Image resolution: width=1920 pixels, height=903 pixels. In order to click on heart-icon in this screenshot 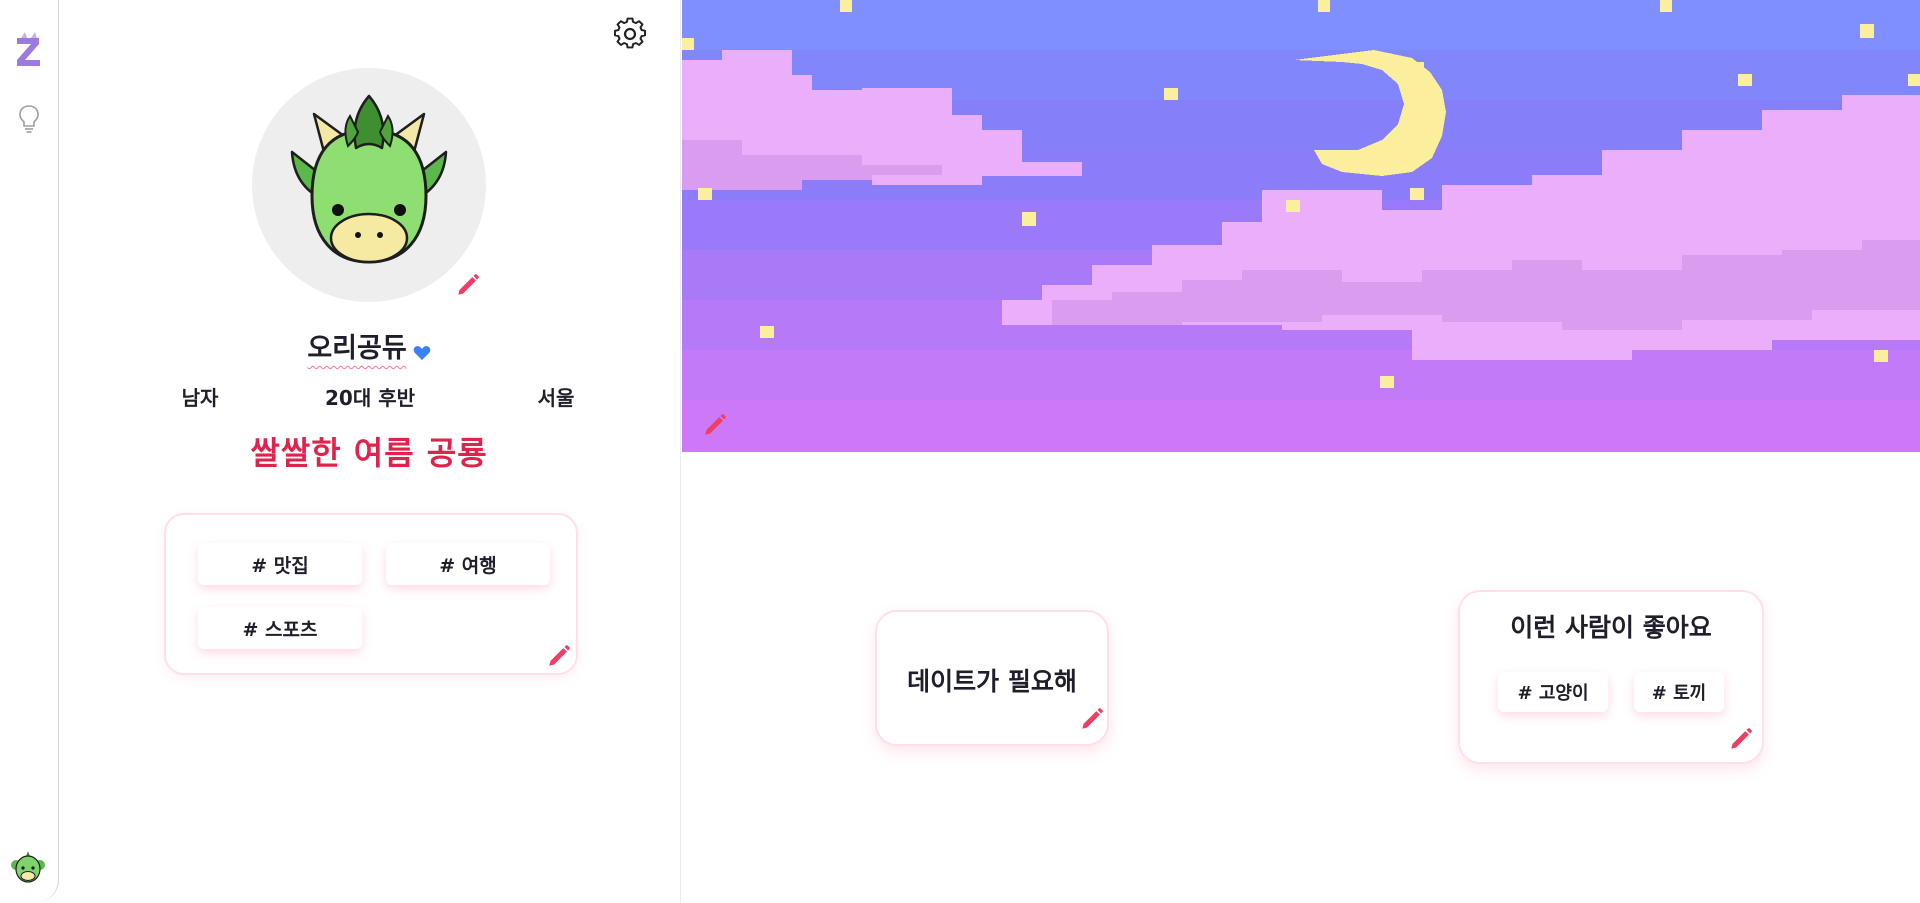, I will do `click(421, 353)`.